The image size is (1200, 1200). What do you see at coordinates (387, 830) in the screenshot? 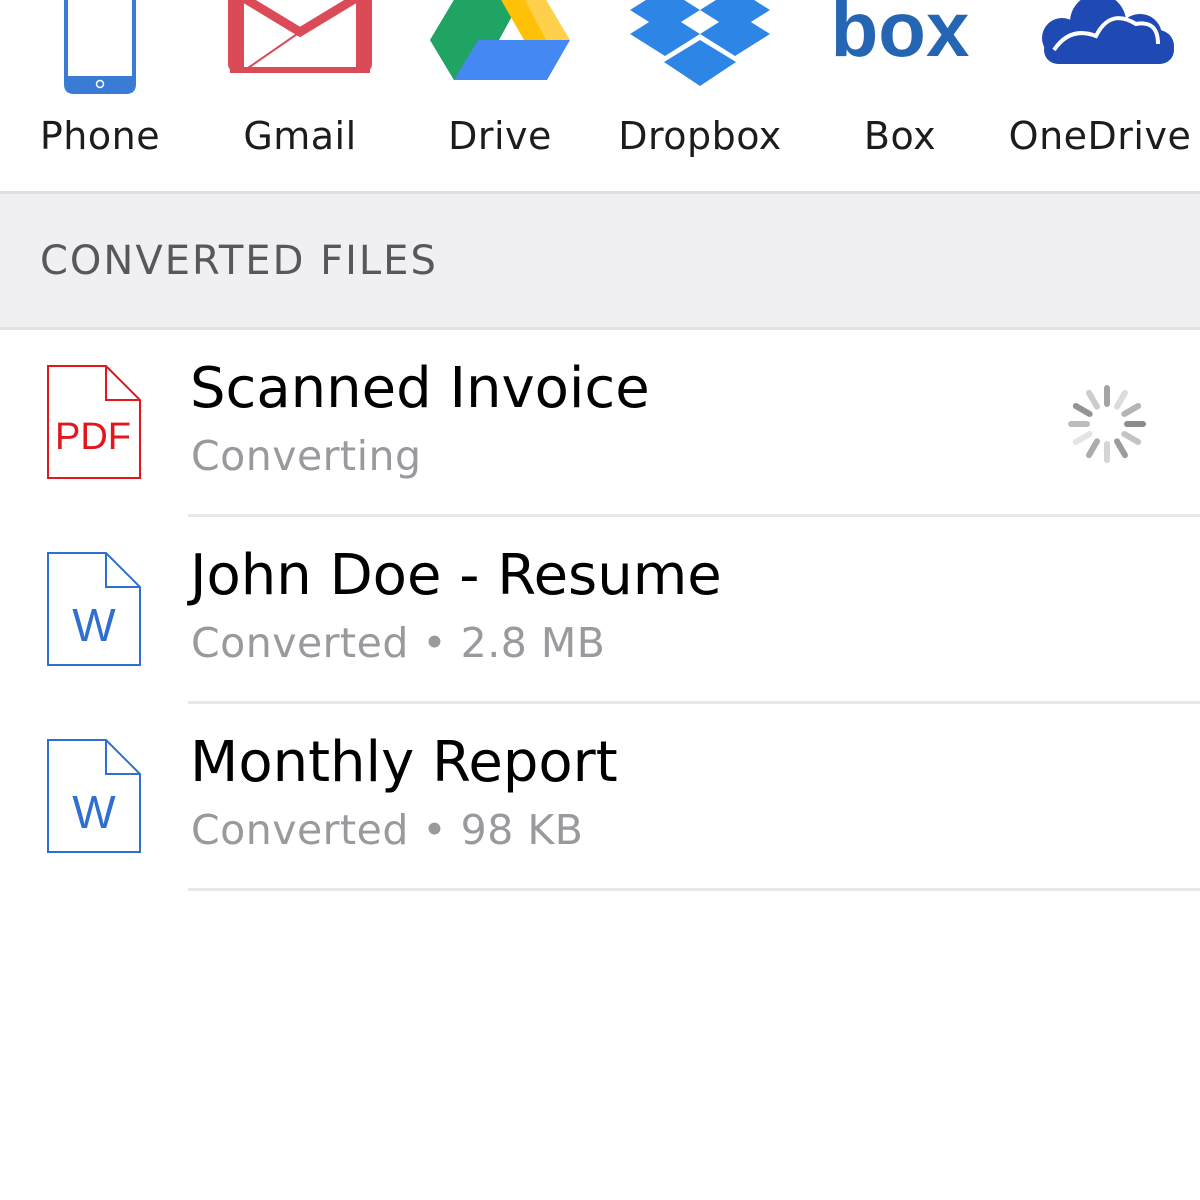
I see `file-status: Converted • 98 KB` at bounding box center [387, 830].